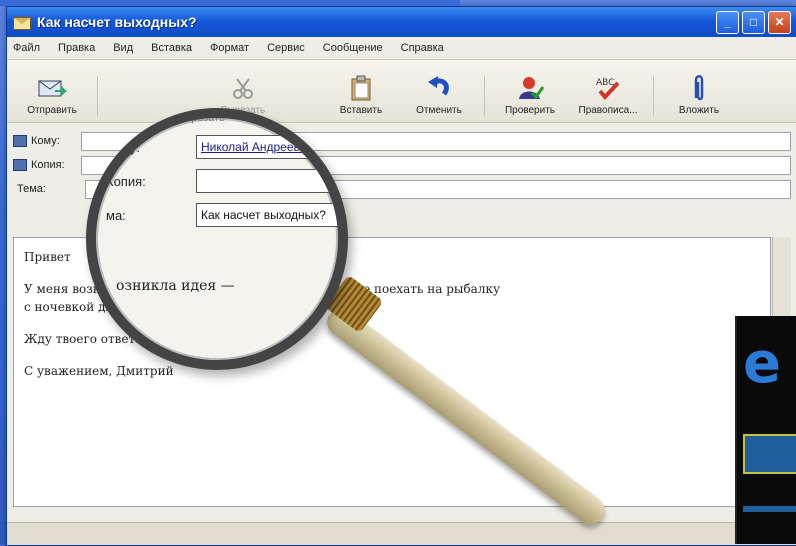 This screenshot has width=796, height=546. I want to click on subject-label: Тема:, so click(31, 189).